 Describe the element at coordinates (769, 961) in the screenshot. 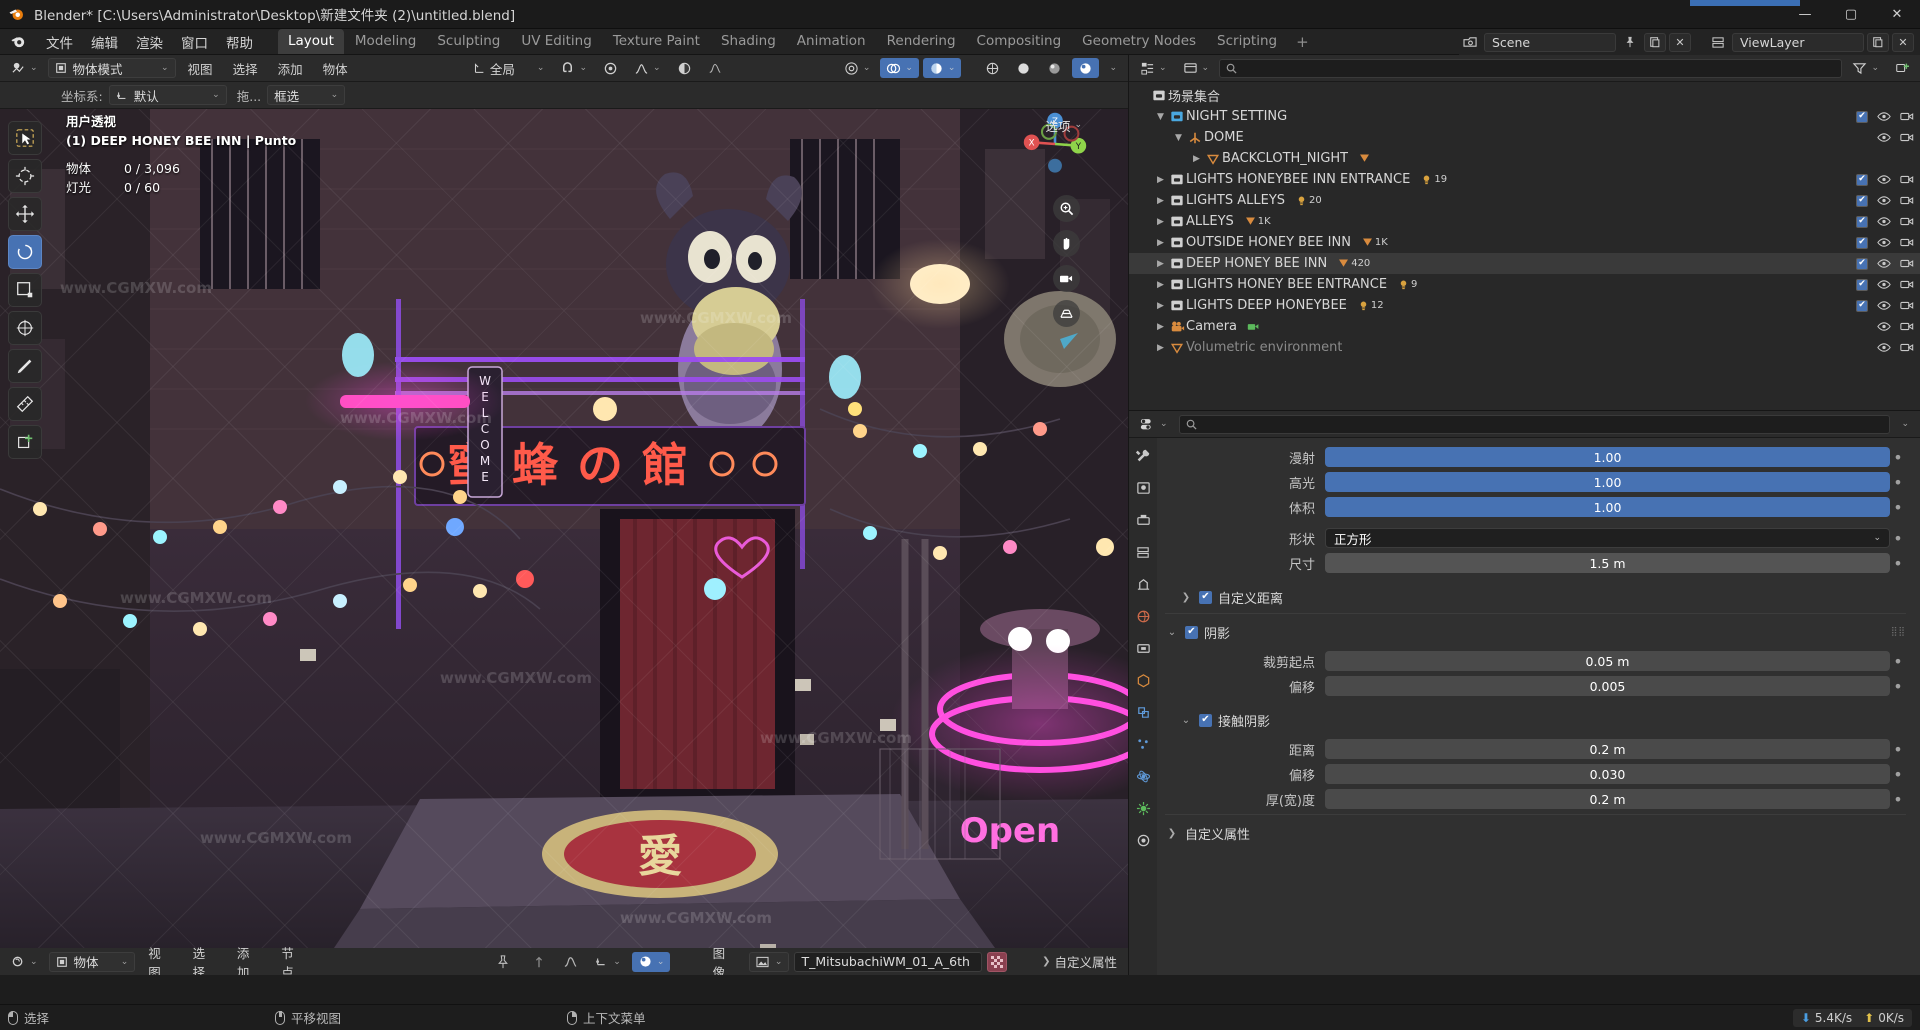

I see `image-browse-dropdown: ⌄` at that location.